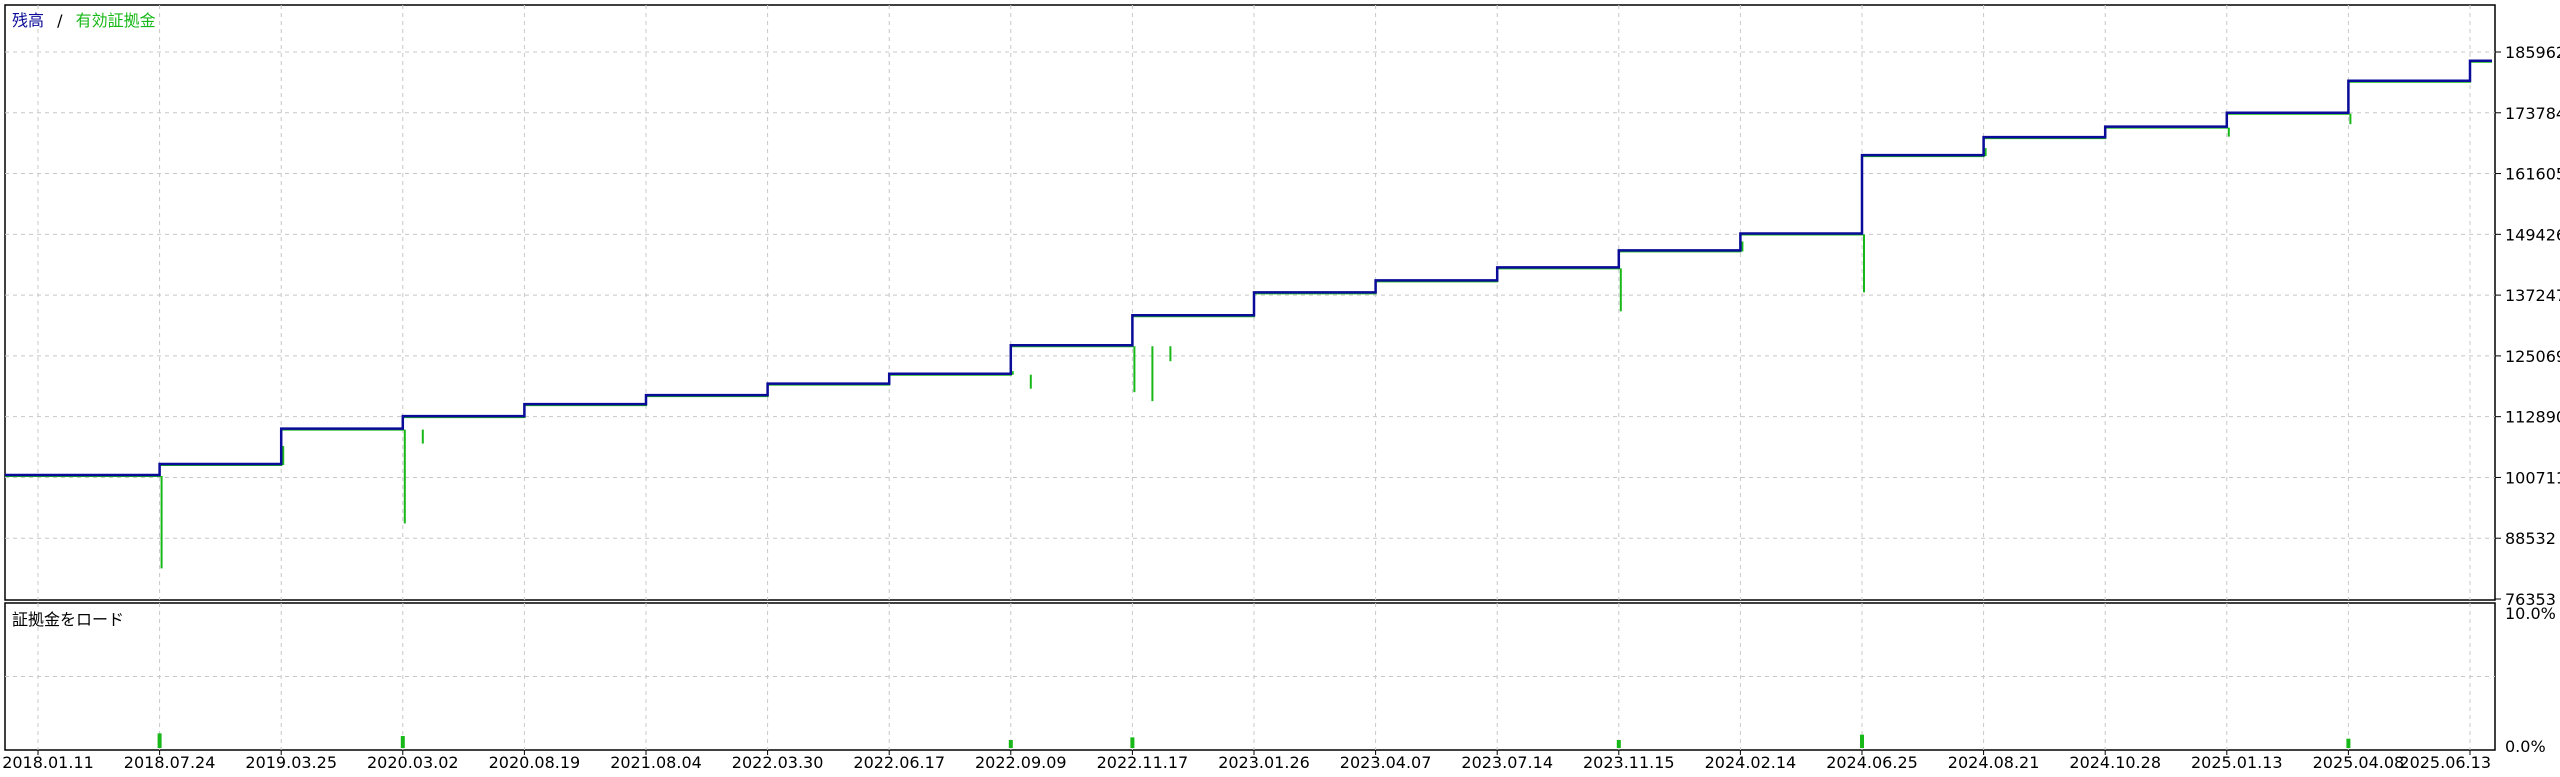 The image size is (2560, 777). Describe the element at coordinates (1021, 762) in the screenshot. I see `x-tick-label: 2022.09.09` at that location.